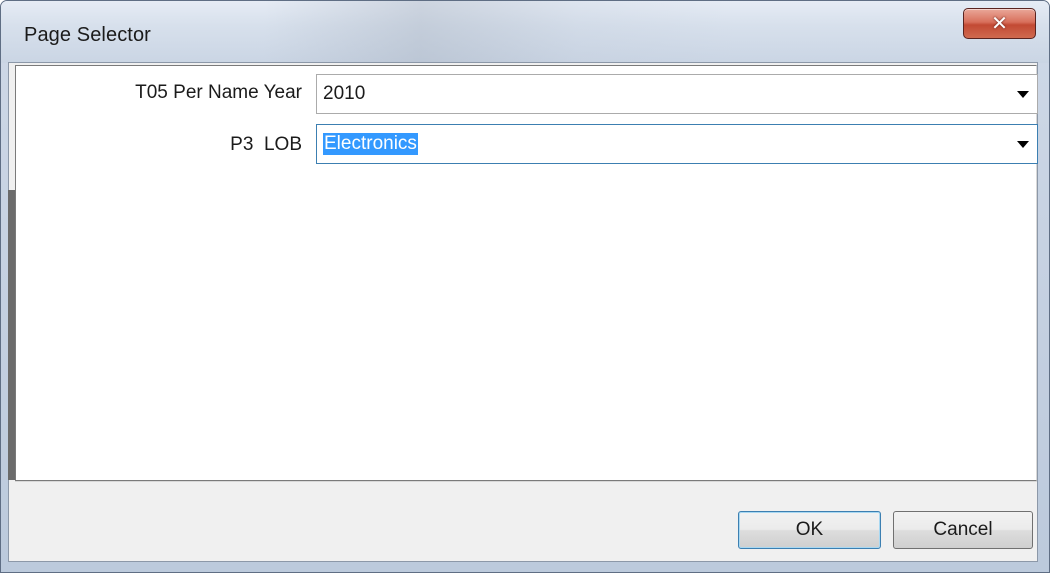 The image size is (1052, 575). What do you see at coordinates (370, 144) in the screenshot?
I see `lob-dropdown-value: Electronics` at bounding box center [370, 144].